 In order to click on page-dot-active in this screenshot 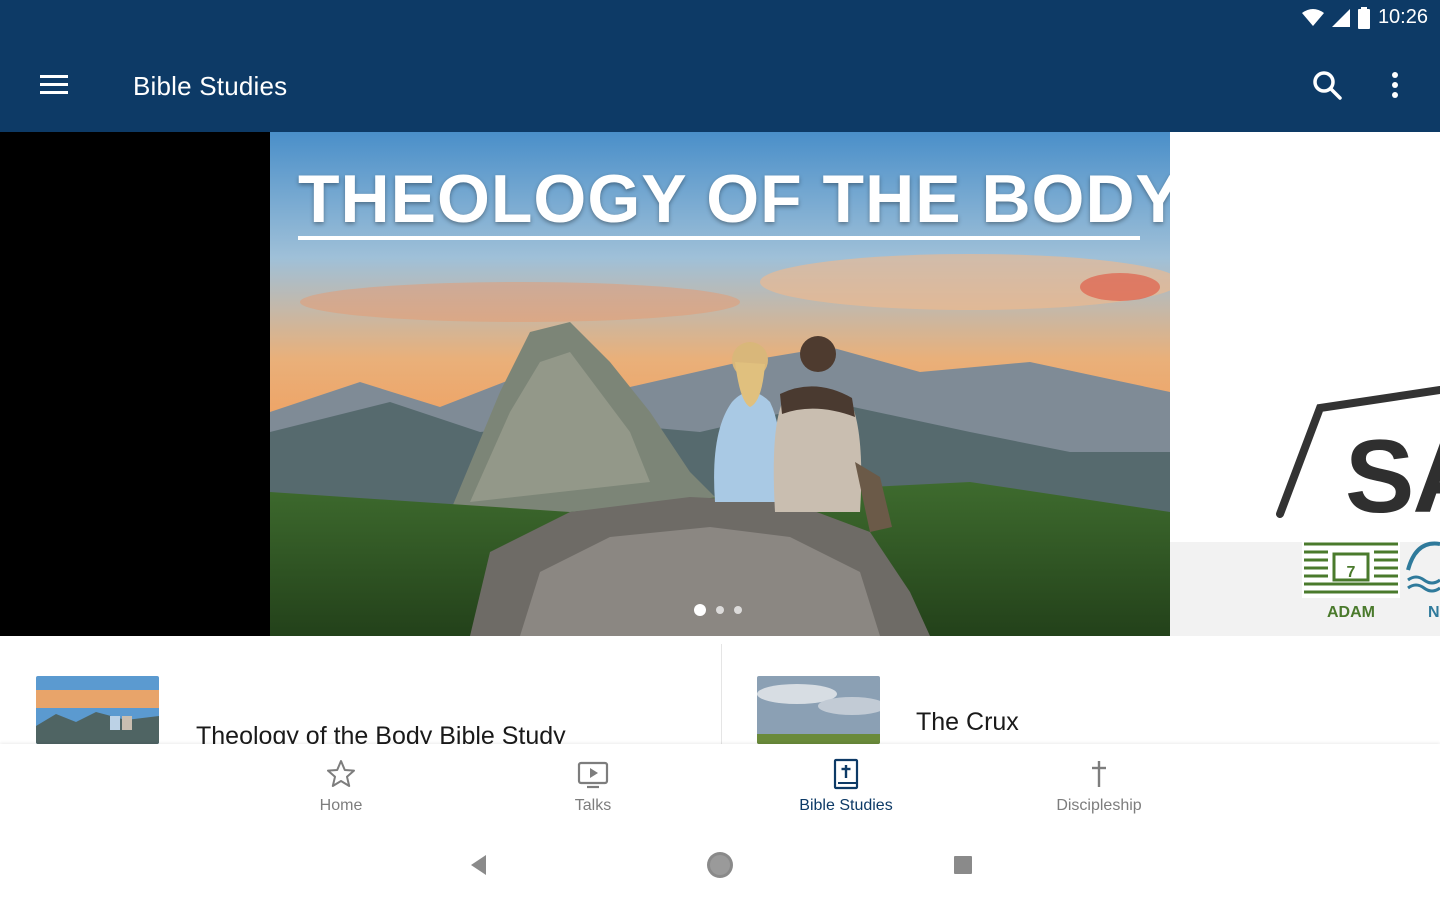, I will do `click(700, 610)`.